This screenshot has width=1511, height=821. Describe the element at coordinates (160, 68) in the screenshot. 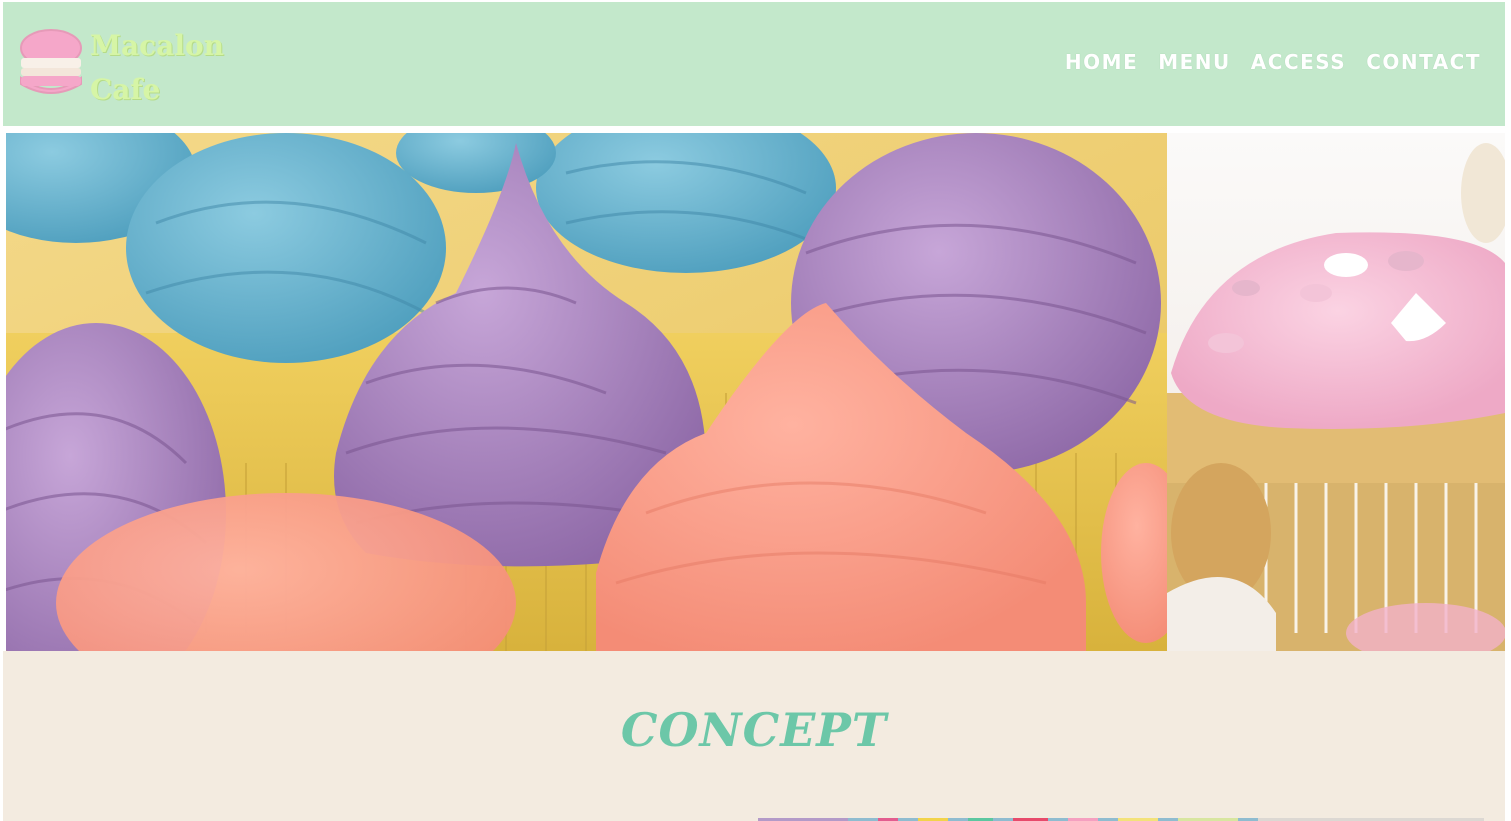

I see `logo-text: Macalon Cafe` at that location.